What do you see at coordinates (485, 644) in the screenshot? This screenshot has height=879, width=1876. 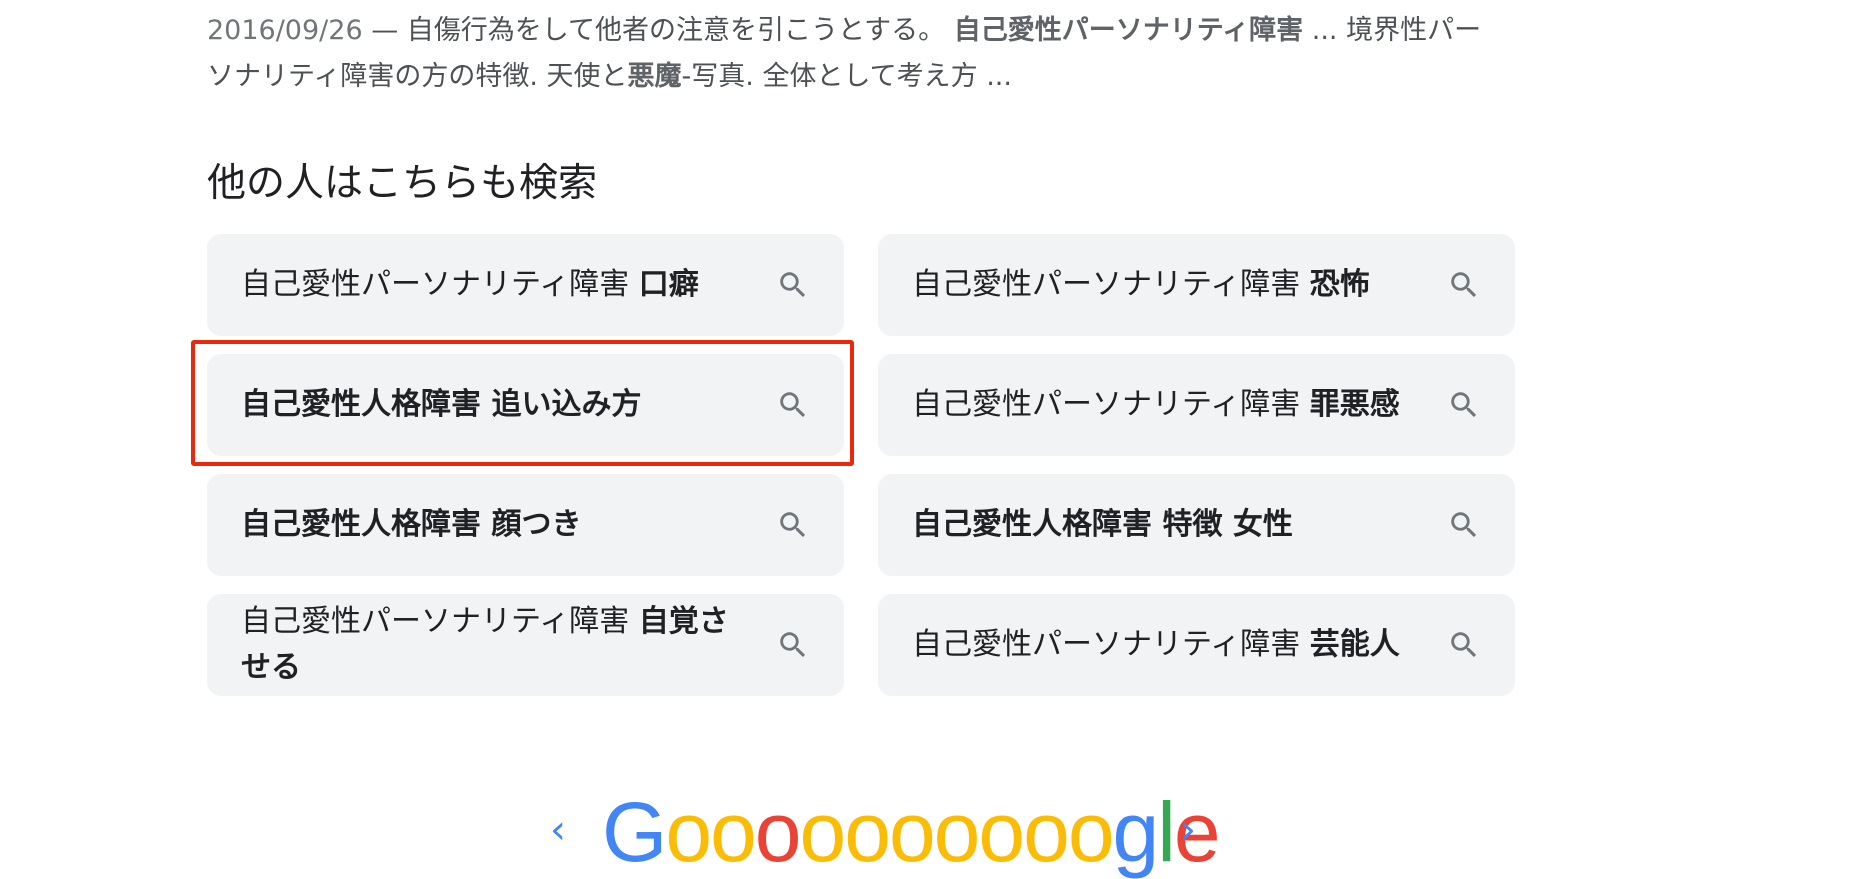 I see `related-search-label: 自己愛性パーソナリティ障害 自覚させる` at bounding box center [485, 644].